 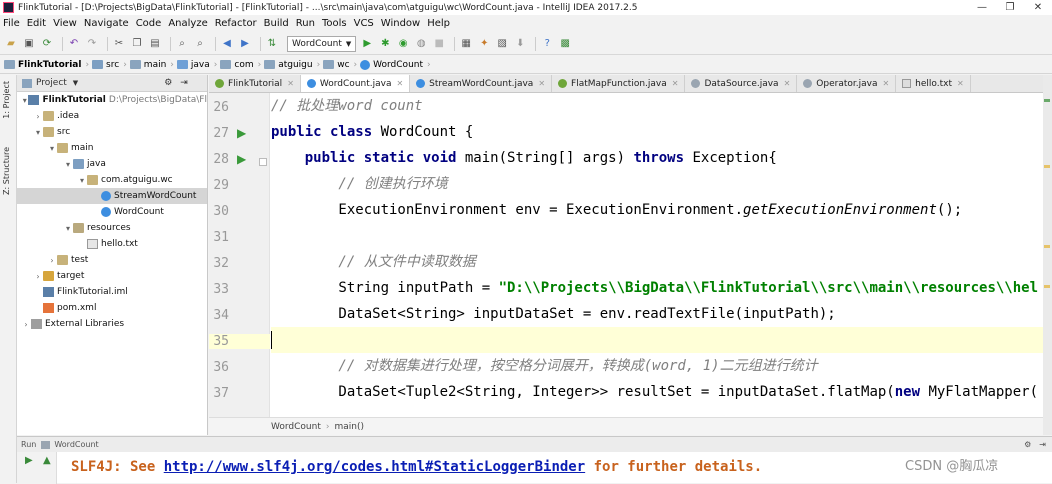 I want to click on stop-icon: ■, so click(x=439, y=44).